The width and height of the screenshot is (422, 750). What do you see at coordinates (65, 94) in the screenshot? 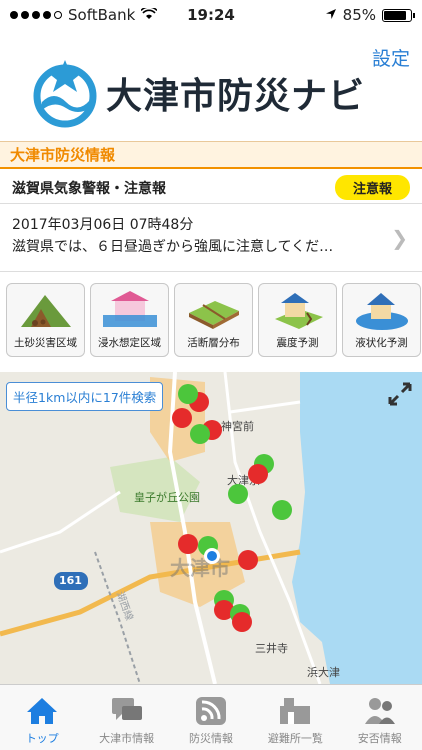
I see `otsu-city-emblem-icon` at bounding box center [65, 94].